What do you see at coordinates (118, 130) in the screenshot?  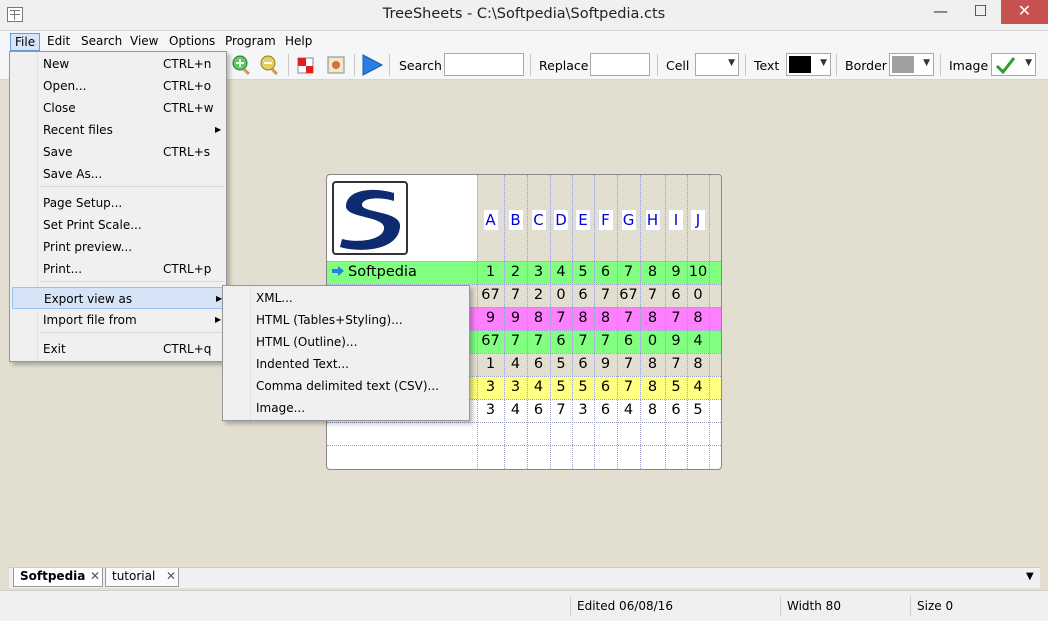 I see `file-menu-item-recent-files: Recent files ▶` at bounding box center [118, 130].